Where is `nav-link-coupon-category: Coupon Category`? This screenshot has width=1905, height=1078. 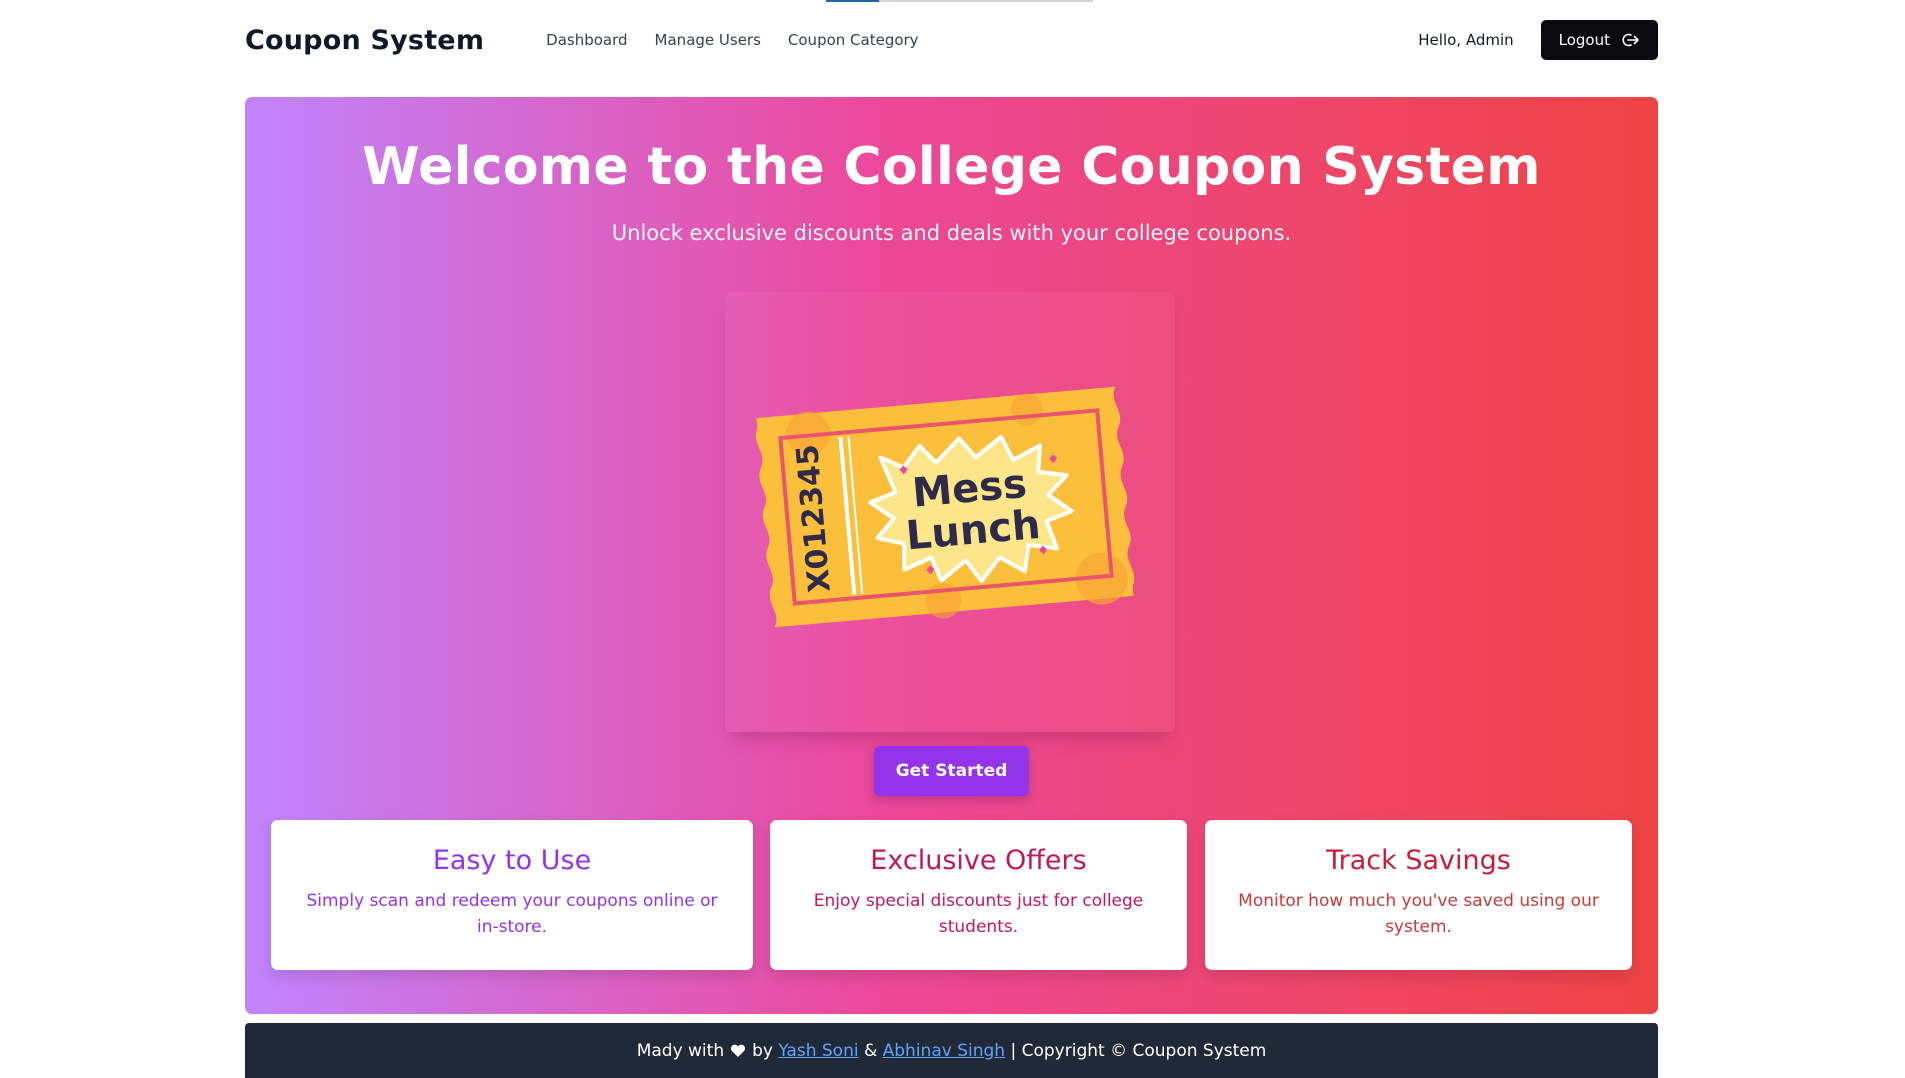 nav-link-coupon-category: Coupon Category is located at coordinates (853, 40).